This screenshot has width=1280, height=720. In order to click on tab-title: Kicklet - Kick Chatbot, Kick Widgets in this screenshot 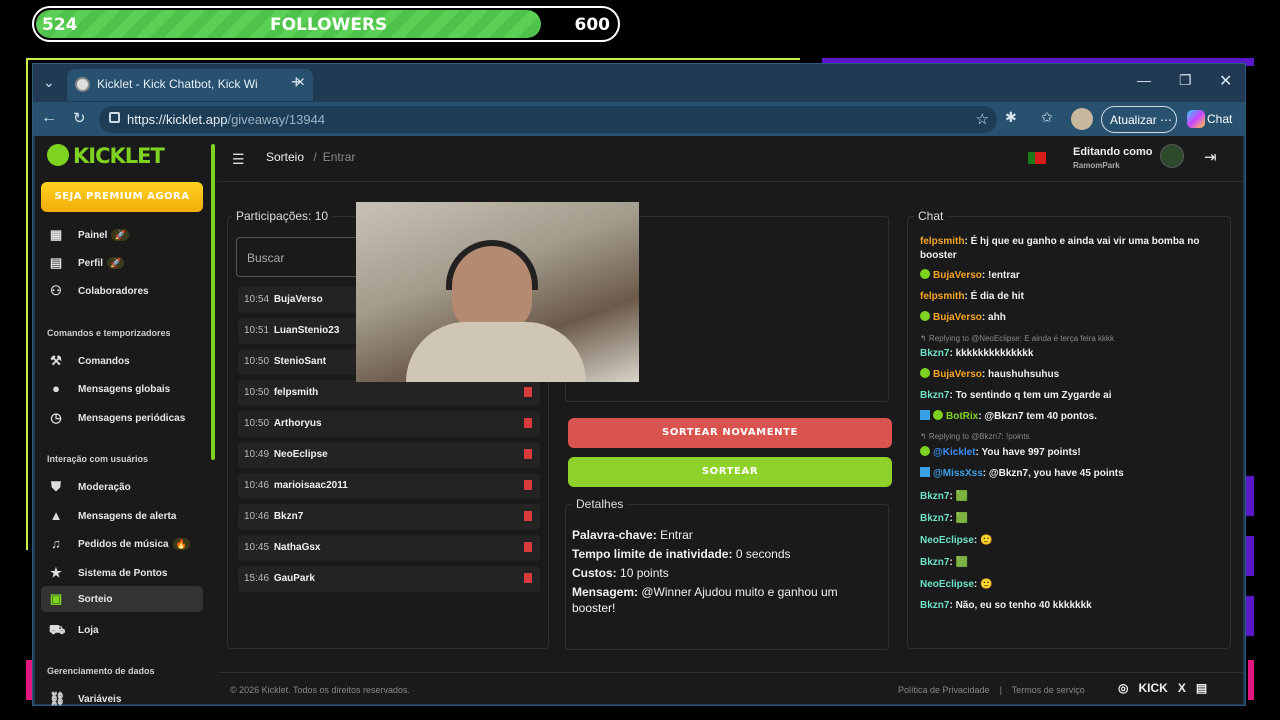, I will do `click(177, 84)`.